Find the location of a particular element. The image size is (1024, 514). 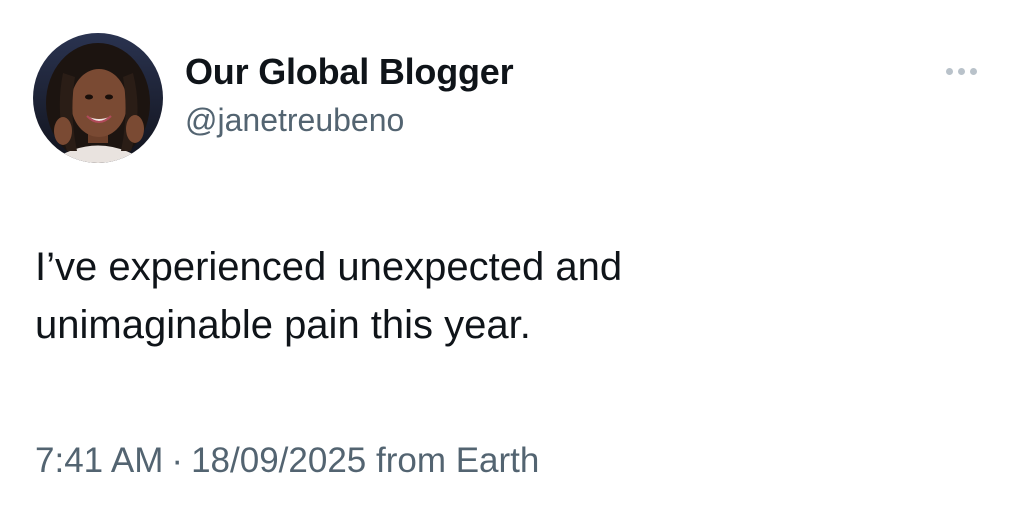

more-options-button is located at coordinates (961, 71).